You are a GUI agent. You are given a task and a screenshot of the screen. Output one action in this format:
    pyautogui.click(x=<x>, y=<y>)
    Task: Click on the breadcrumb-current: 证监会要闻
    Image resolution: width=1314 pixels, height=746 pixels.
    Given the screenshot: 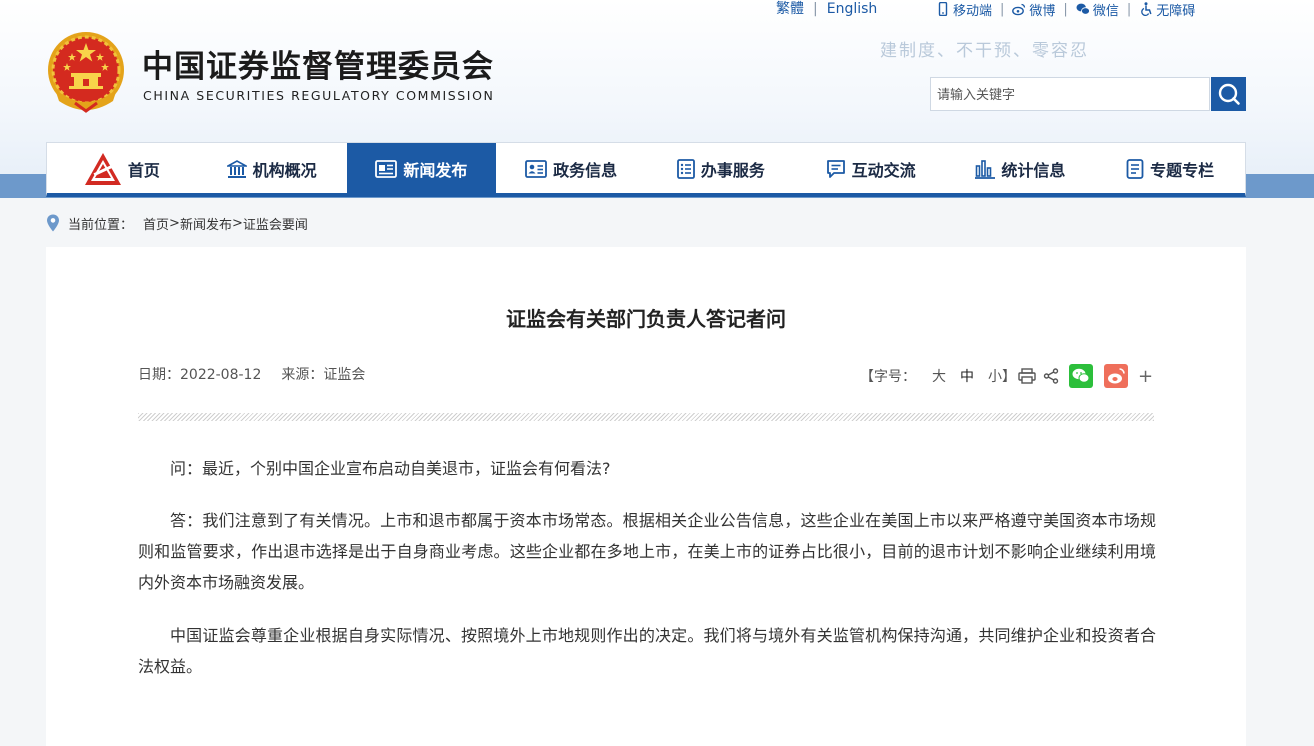 What is the action you would take?
    pyautogui.click(x=275, y=223)
    